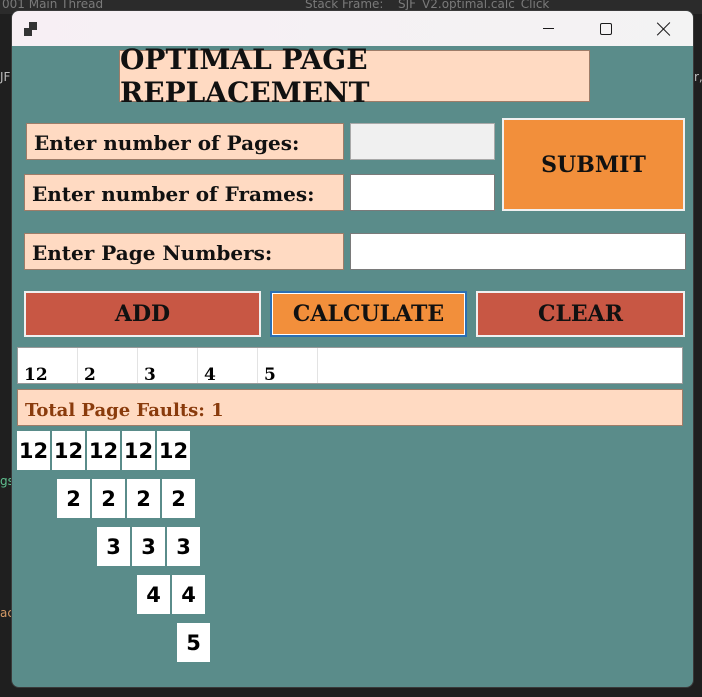 The width and height of the screenshot is (702, 697). I want to click on page-cell: 4, so click(228, 365).